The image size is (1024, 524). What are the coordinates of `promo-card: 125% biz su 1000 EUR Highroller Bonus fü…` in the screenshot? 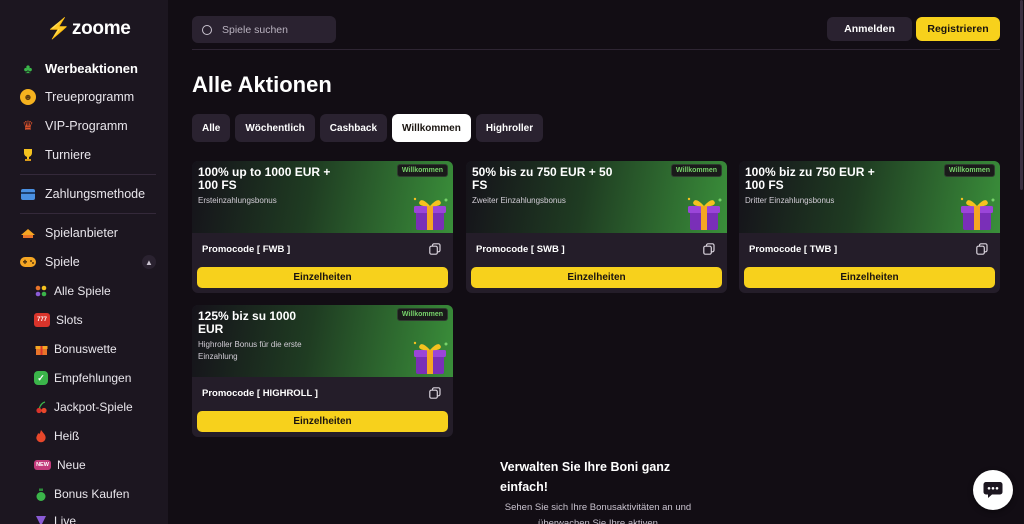 It's located at (322, 371).